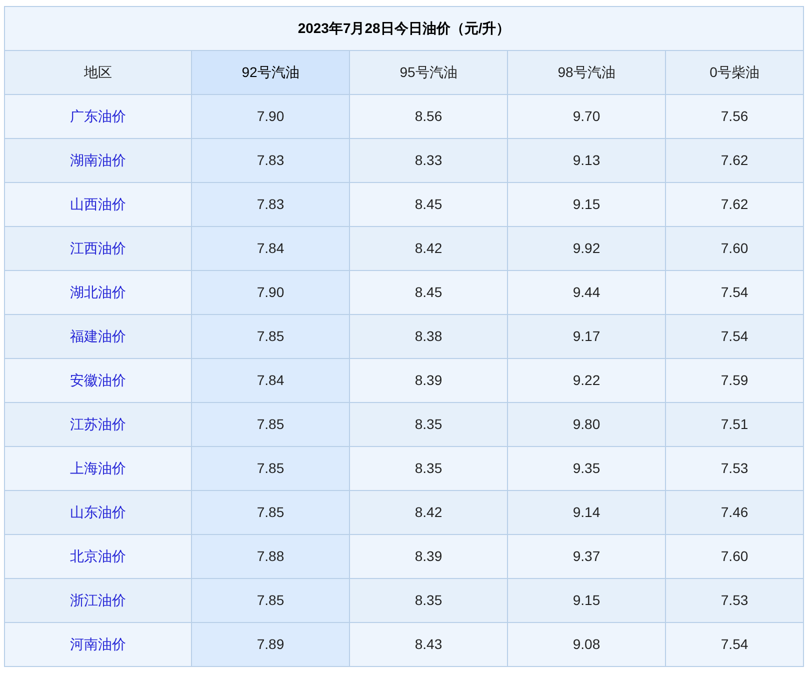 This screenshot has width=806, height=678. Describe the element at coordinates (429, 72) in the screenshot. I see `column-header: 95号汽油` at that location.